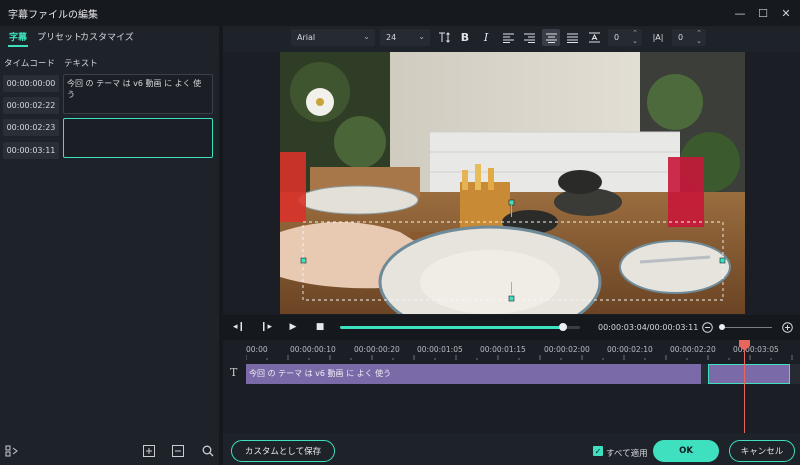 The height and width of the screenshot is (465, 800). Describe the element at coordinates (138, 94) in the screenshot. I see `subtitle-text-field: 今回 の テーマ は v6 動画 に よく 使う` at that location.